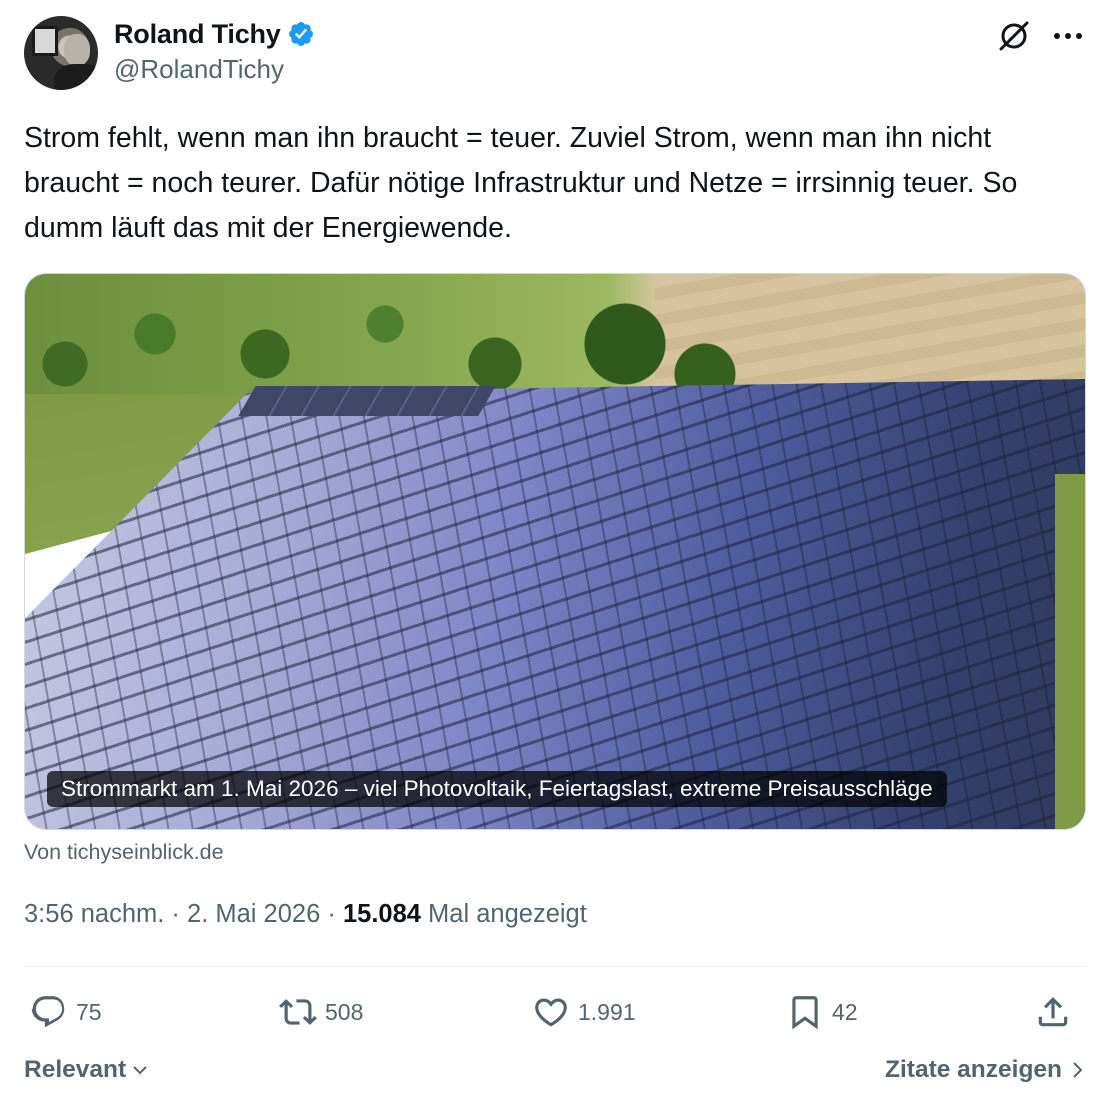  What do you see at coordinates (1068, 36) in the screenshot?
I see `more-icon` at bounding box center [1068, 36].